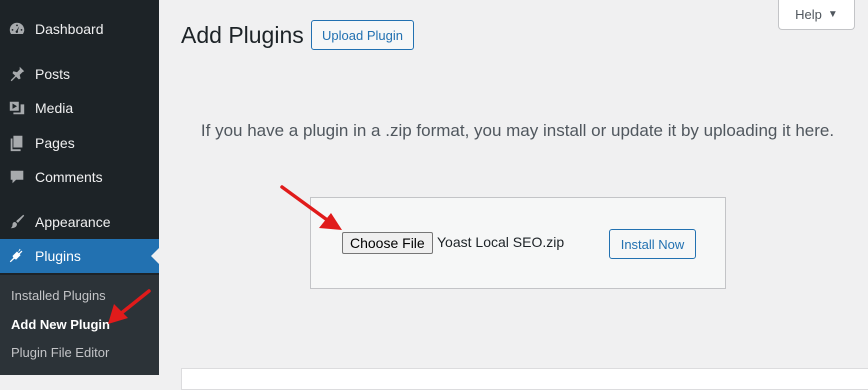 The width and height of the screenshot is (868, 390). What do you see at coordinates (808, 14) in the screenshot?
I see `help-label: Help` at bounding box center [808, 14].